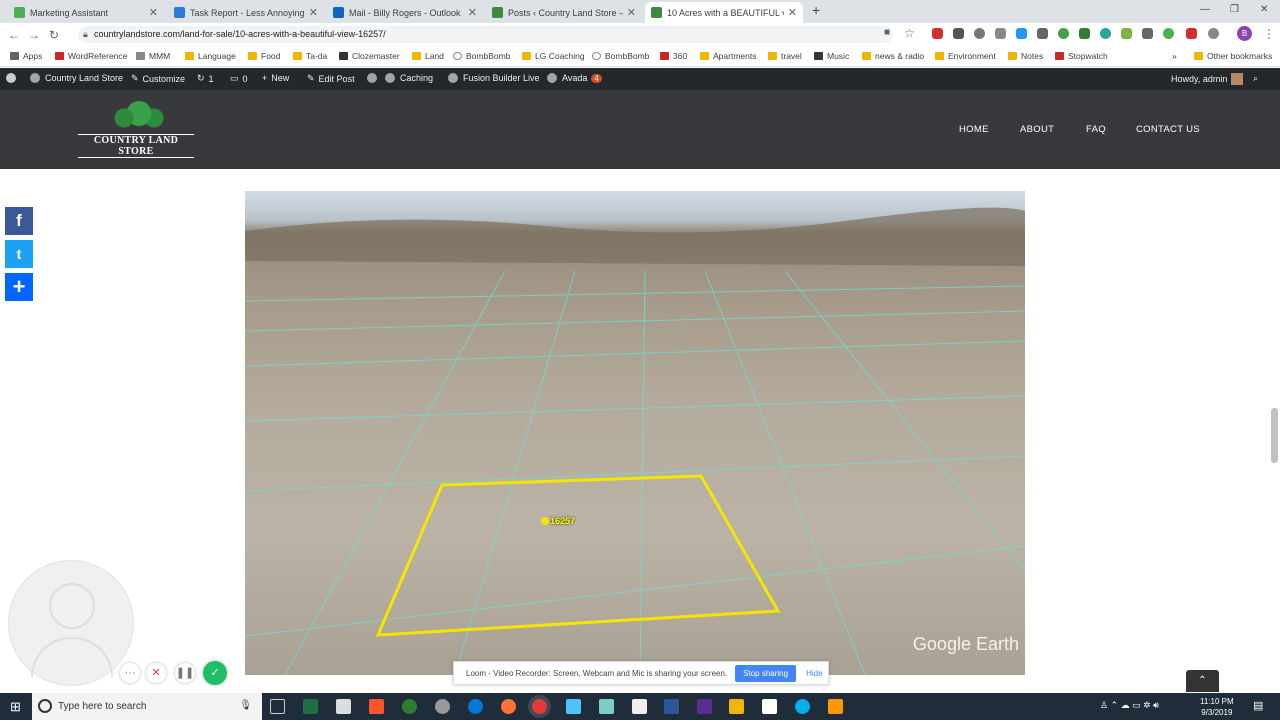 Image resolution: width=1280 pixels, height=720 pixels. I want to click on back-icon: ←, so click(14, 35).